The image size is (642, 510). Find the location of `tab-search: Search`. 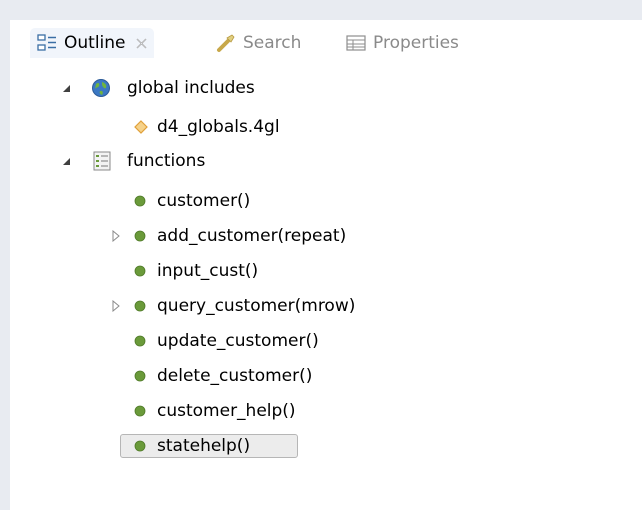

tab-search: Search is located at coordinates (258, 43).